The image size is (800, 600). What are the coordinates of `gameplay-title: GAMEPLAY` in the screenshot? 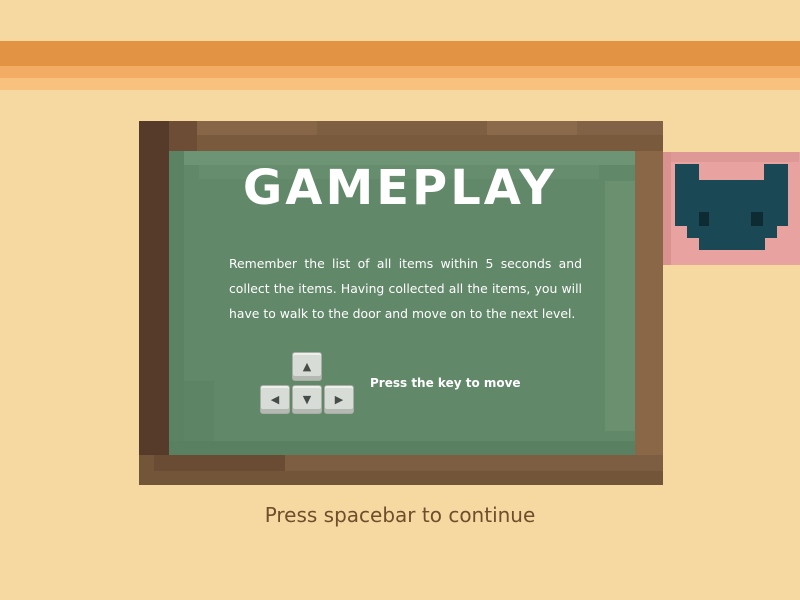 It's located at (400, 188).